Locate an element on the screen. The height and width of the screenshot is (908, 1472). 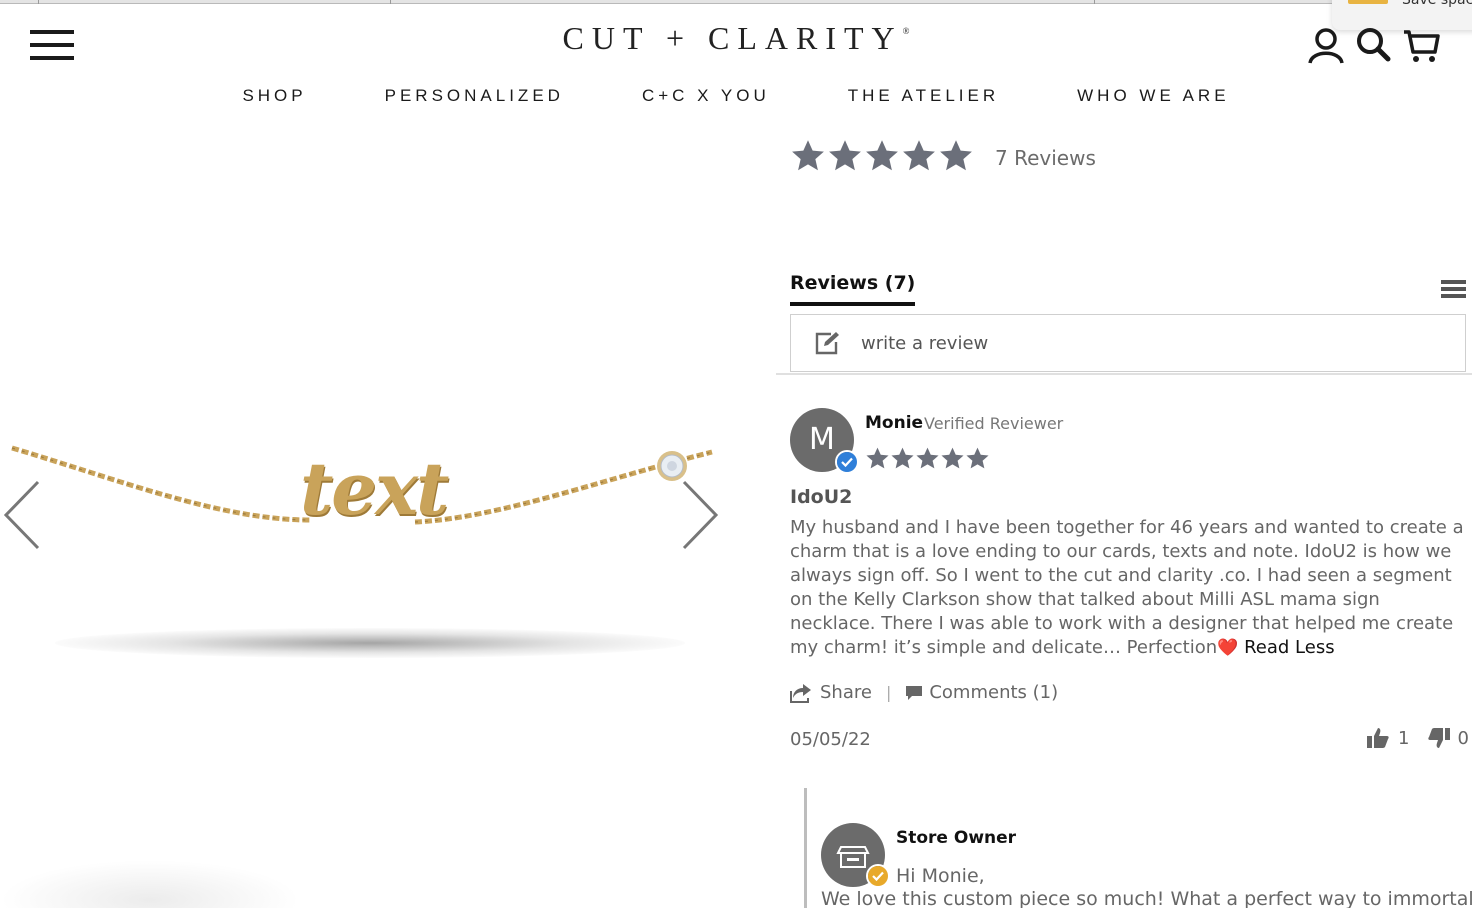
tab-reviews: Reviews (7) is located at coordinates (853, 289).